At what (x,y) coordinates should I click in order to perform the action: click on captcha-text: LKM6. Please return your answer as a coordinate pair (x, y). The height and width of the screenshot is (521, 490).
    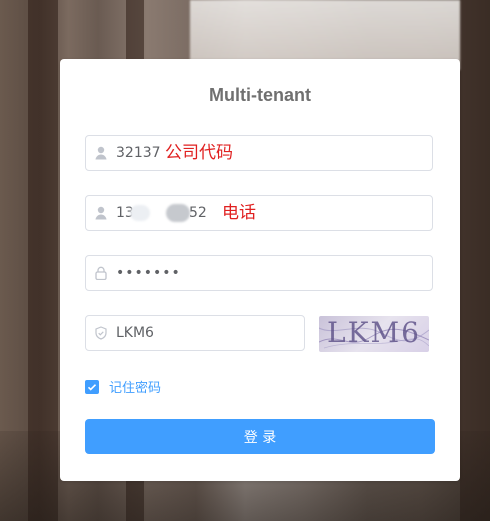
    Looking at the image, I should click on (374, 332).